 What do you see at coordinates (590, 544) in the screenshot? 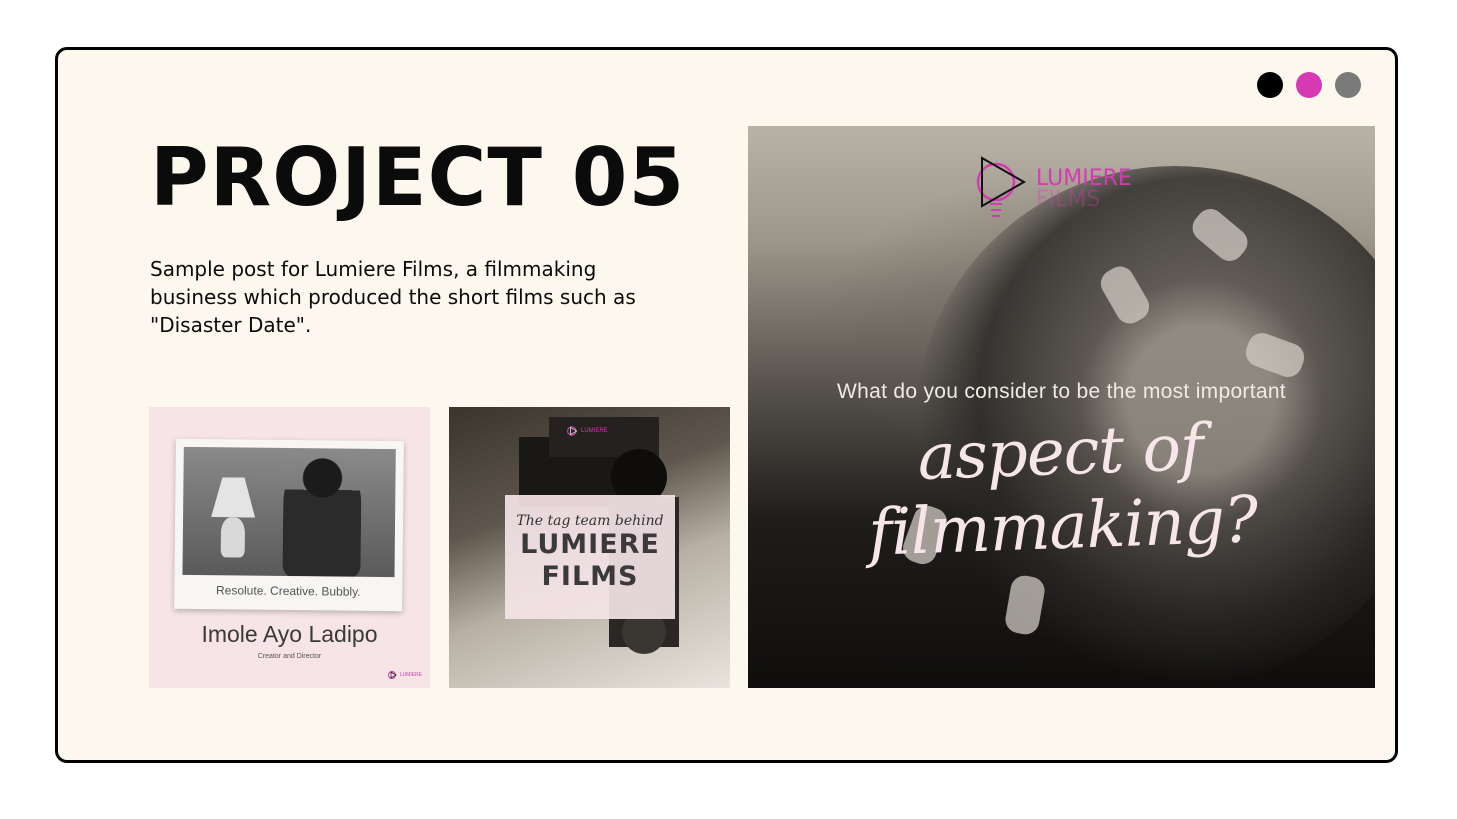
I see `headline-line1: LUMIERE` at bounding box center [590, 544].